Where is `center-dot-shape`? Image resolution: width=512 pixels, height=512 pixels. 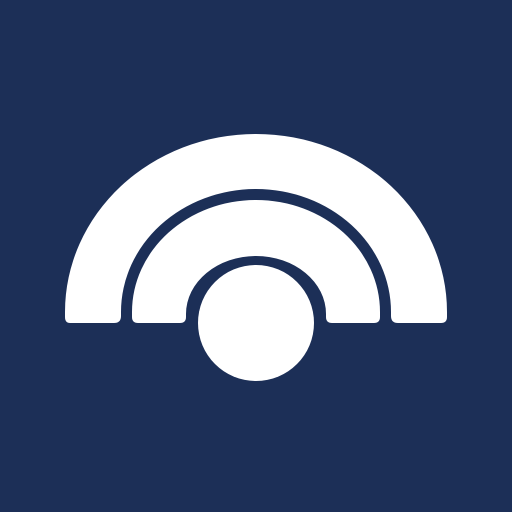 center-dot-shape is located at coordinates (256, 323).